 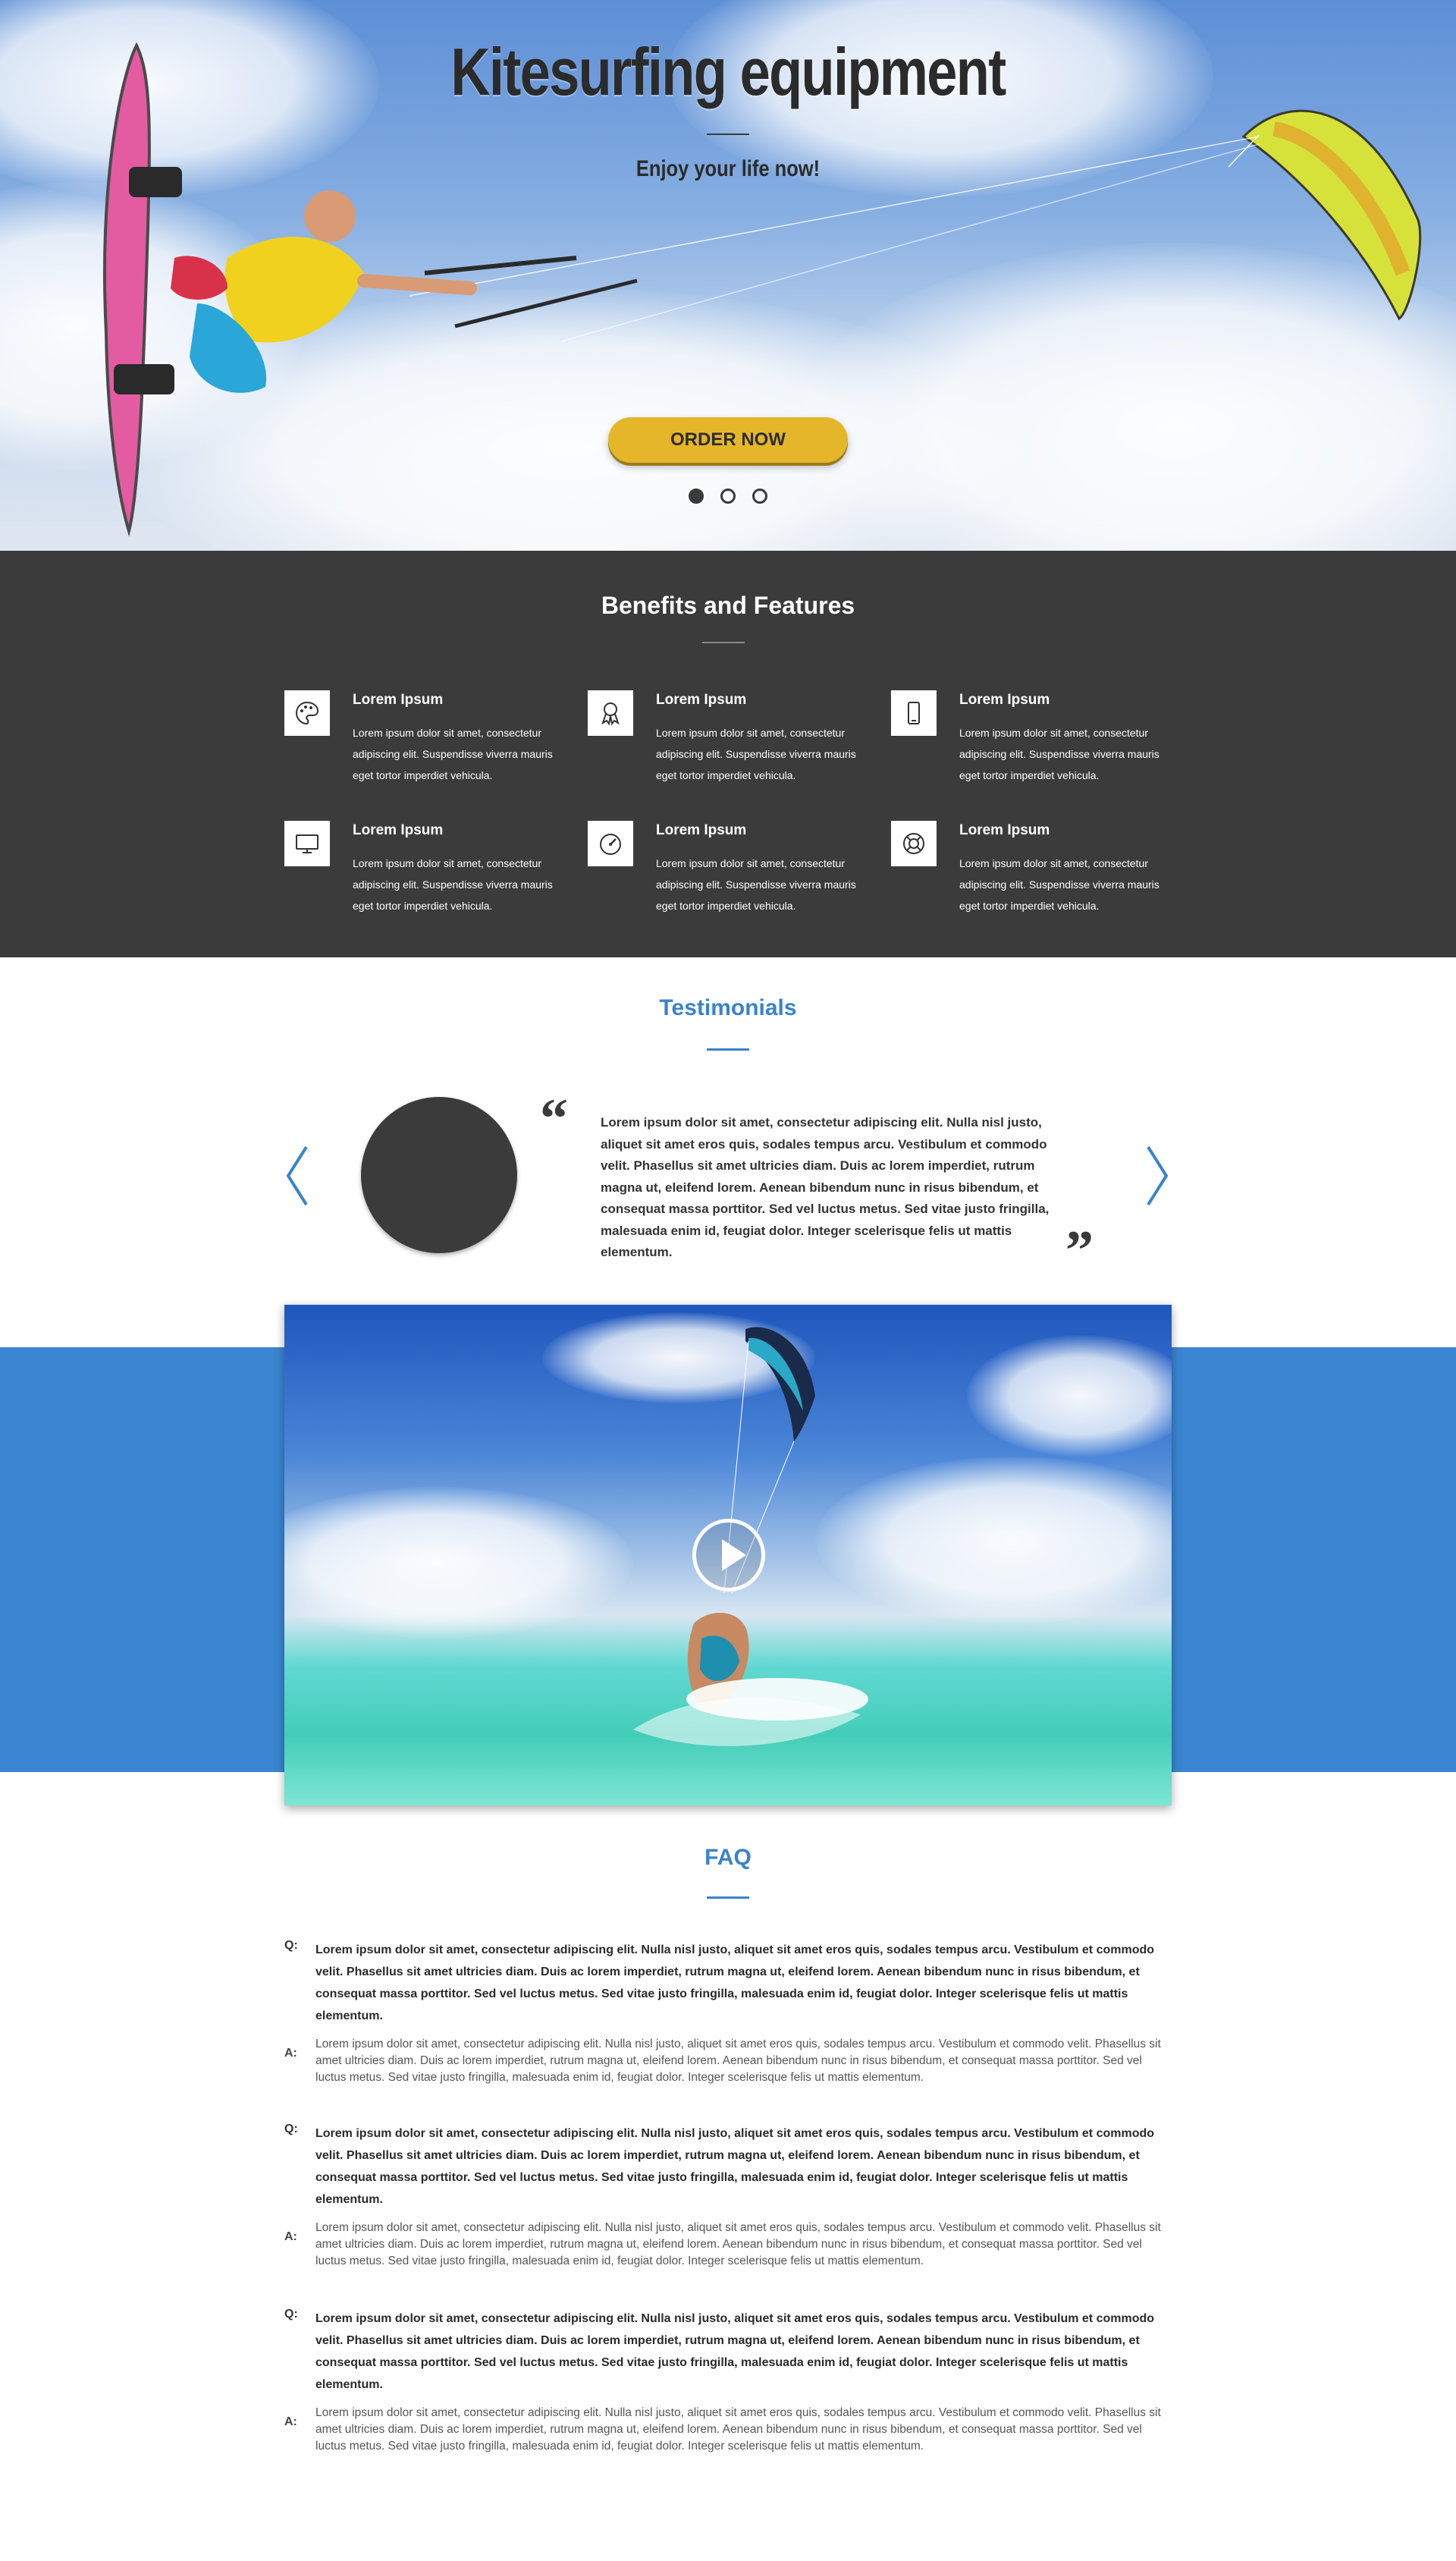 I want to click on faq-divider, so click(x=728, y=1897).